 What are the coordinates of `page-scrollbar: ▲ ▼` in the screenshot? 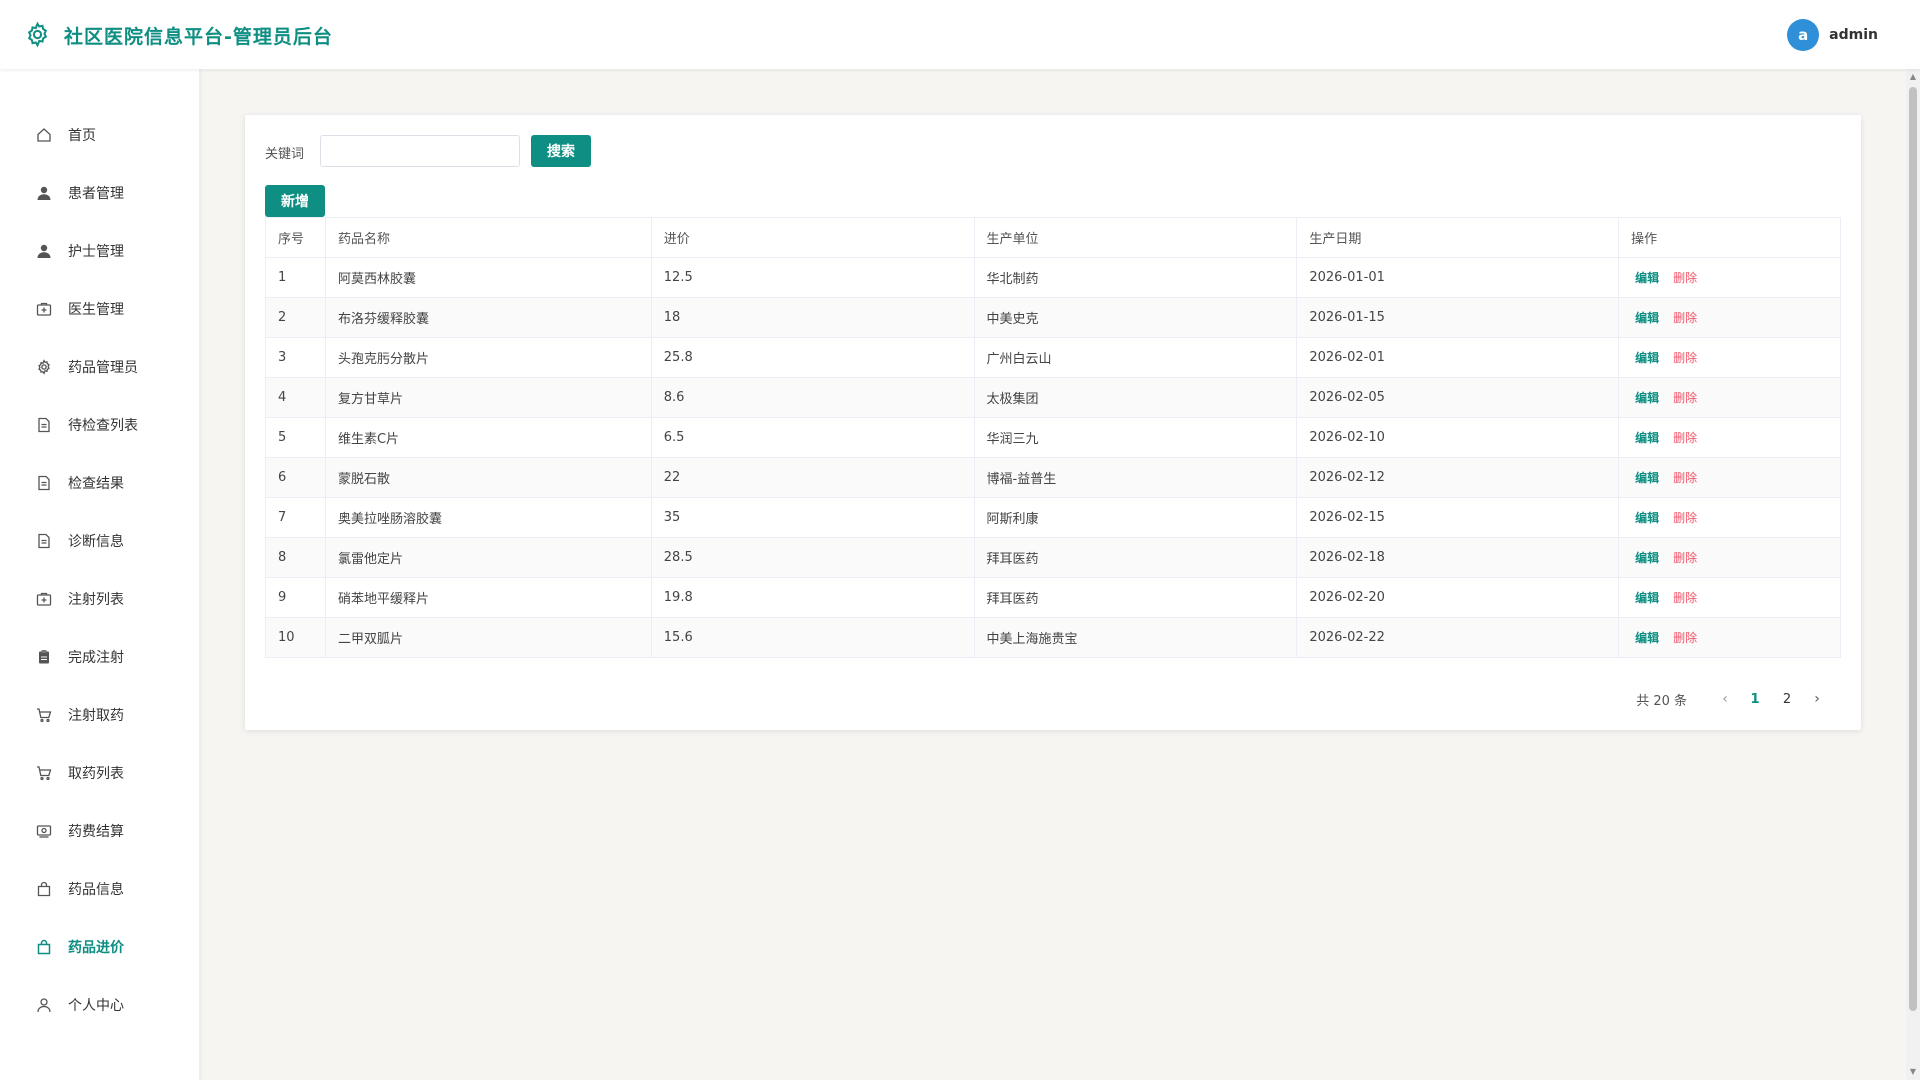 It's located at (1913, 574).